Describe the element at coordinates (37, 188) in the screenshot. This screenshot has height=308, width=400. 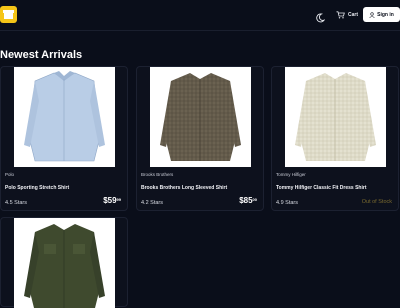
I see `product-name: Polo Sporting Stretch Shirt` at that location.